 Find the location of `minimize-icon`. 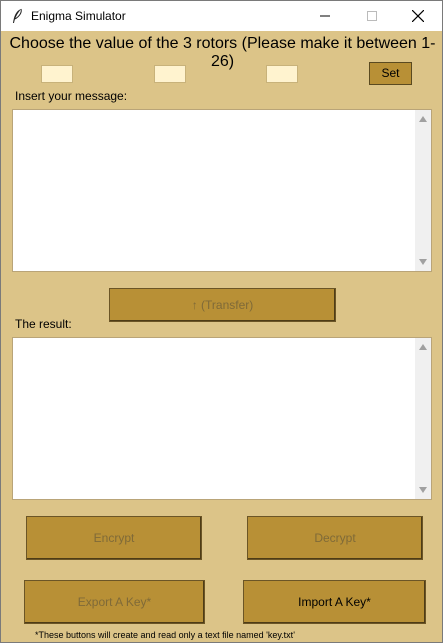

minimize-icon is located at coordinates (325, 16).